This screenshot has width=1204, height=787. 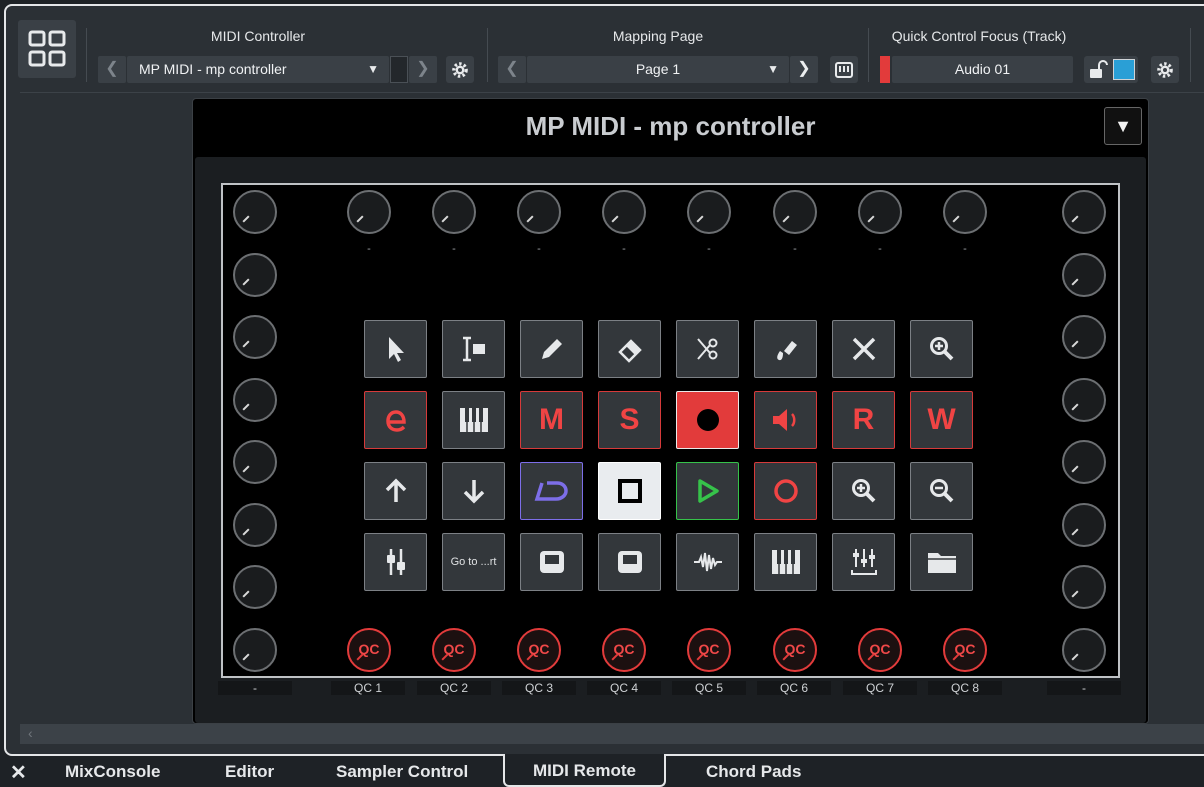 I want to click on fader-icon, so click(x=395, y=562).